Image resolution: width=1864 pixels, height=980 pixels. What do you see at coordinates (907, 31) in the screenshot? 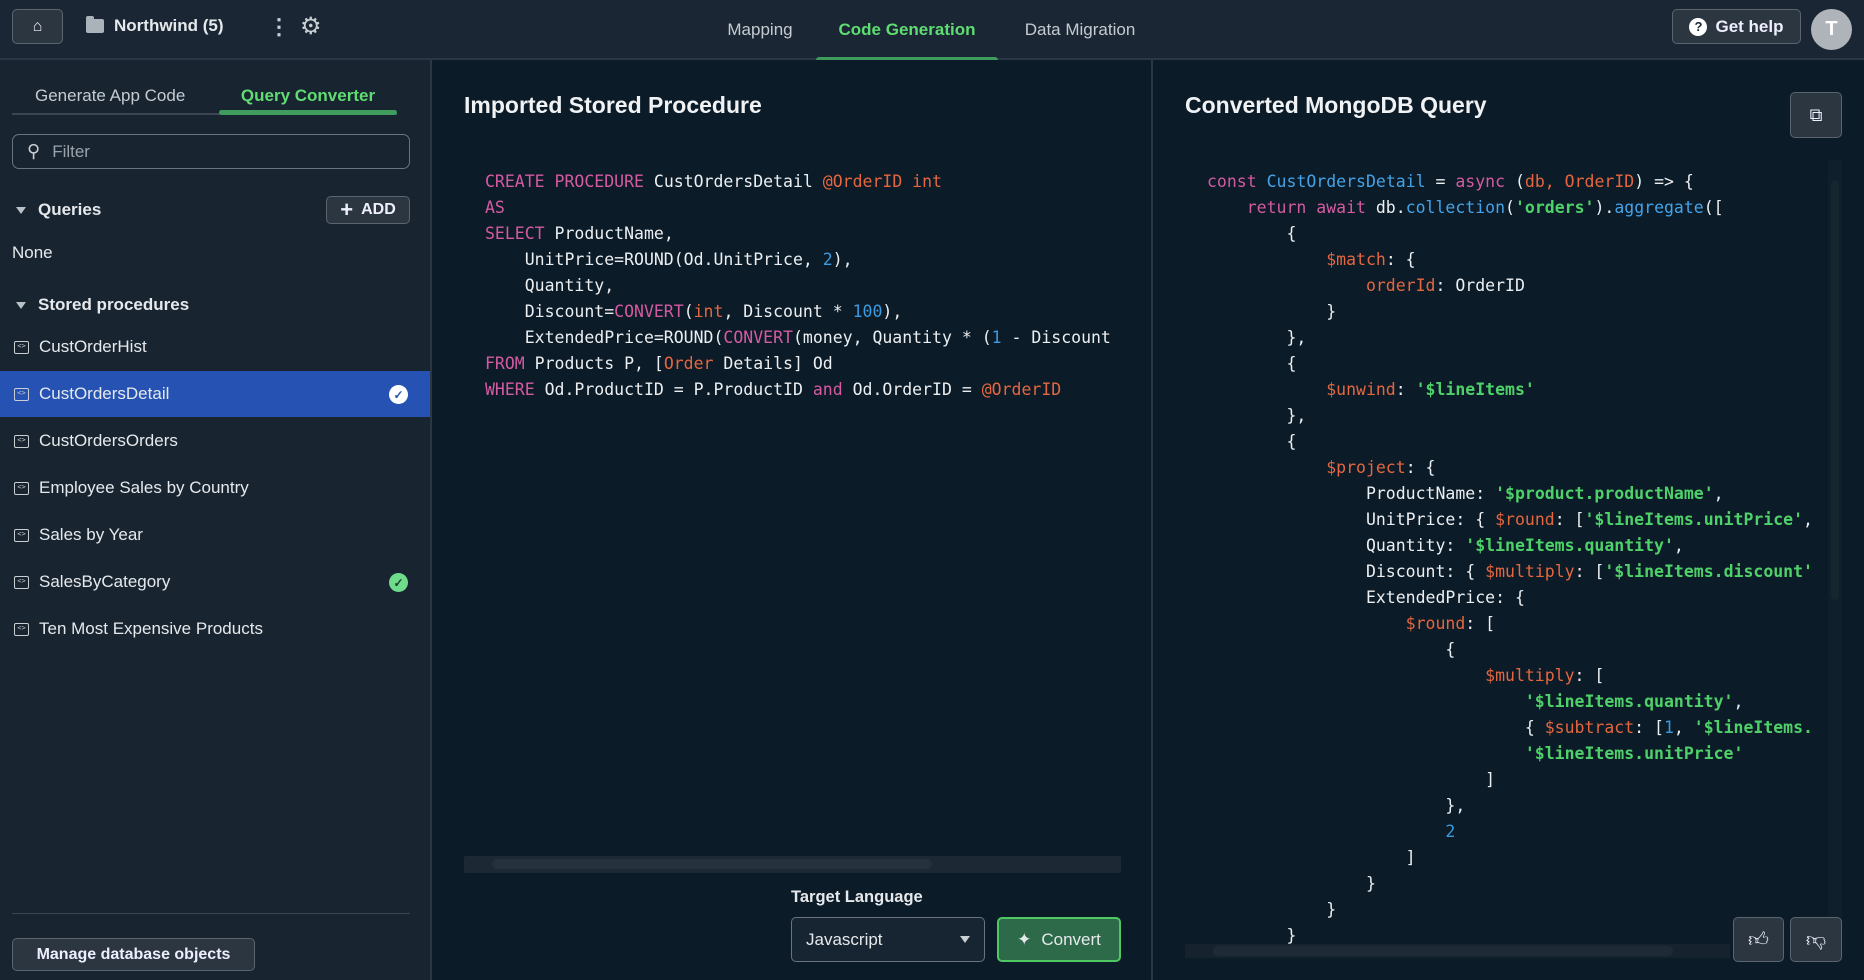
I see `nav-tab-code-generation: Code Generation` at bounding box center [907, 31].